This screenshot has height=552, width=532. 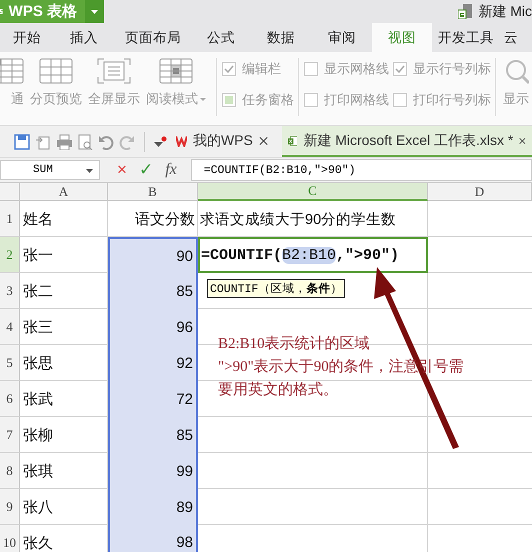 What do you see at coordinates (465, 11) in the screenshot?
I see `document-icon` at bounding box center [465, 11].